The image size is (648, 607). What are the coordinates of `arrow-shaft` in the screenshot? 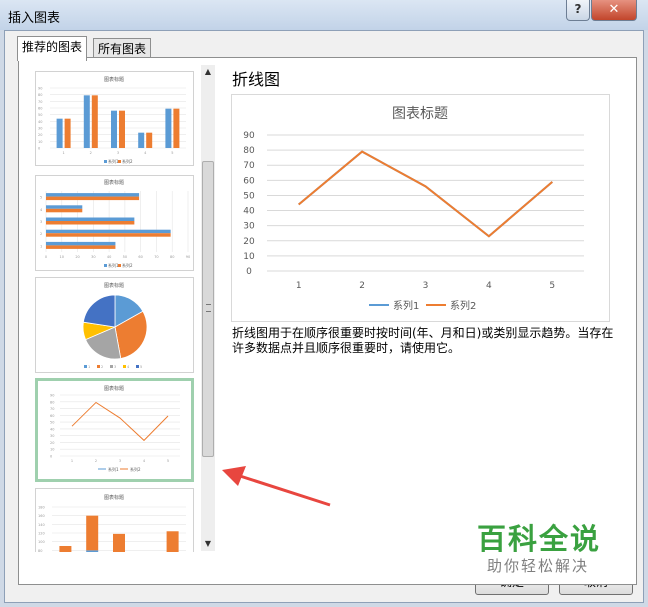 It's located at (285, 490).